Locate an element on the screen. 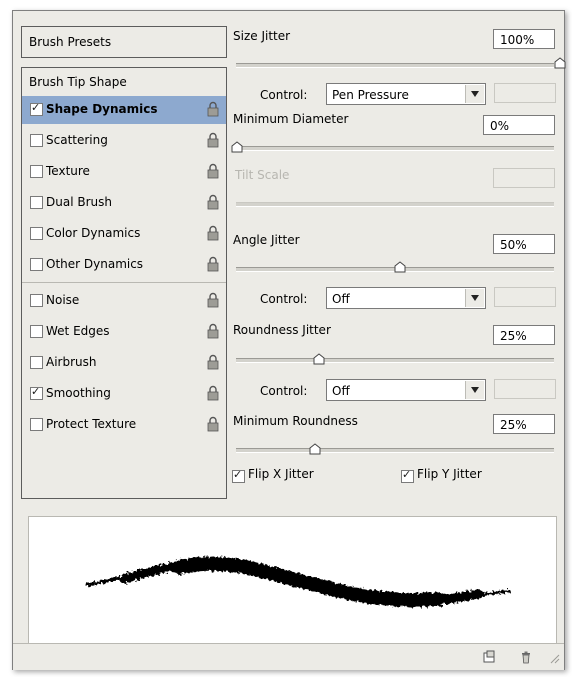 Image resolution: width=572 pixels, height=677 pixels. option-label: Airbrush is located at coordinates (71, 362).